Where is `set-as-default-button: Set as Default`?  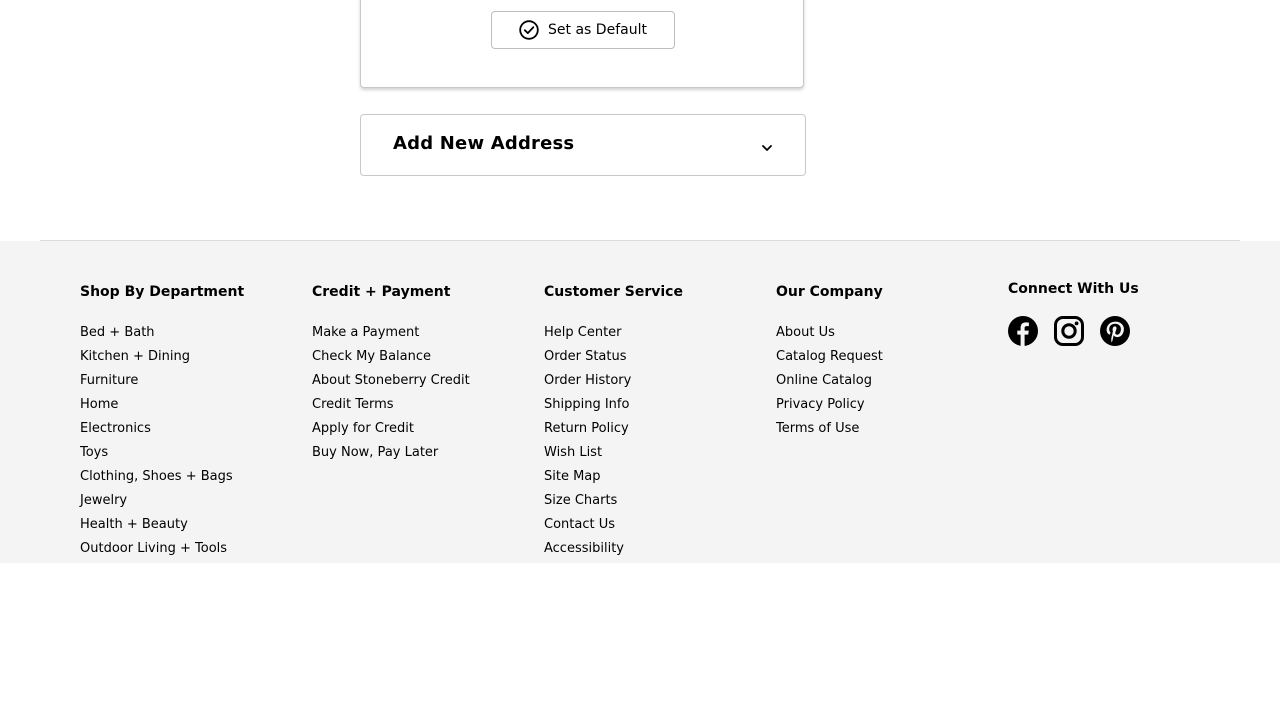 set-as-default-button: Set as Default is located at coordinates (583, 30).